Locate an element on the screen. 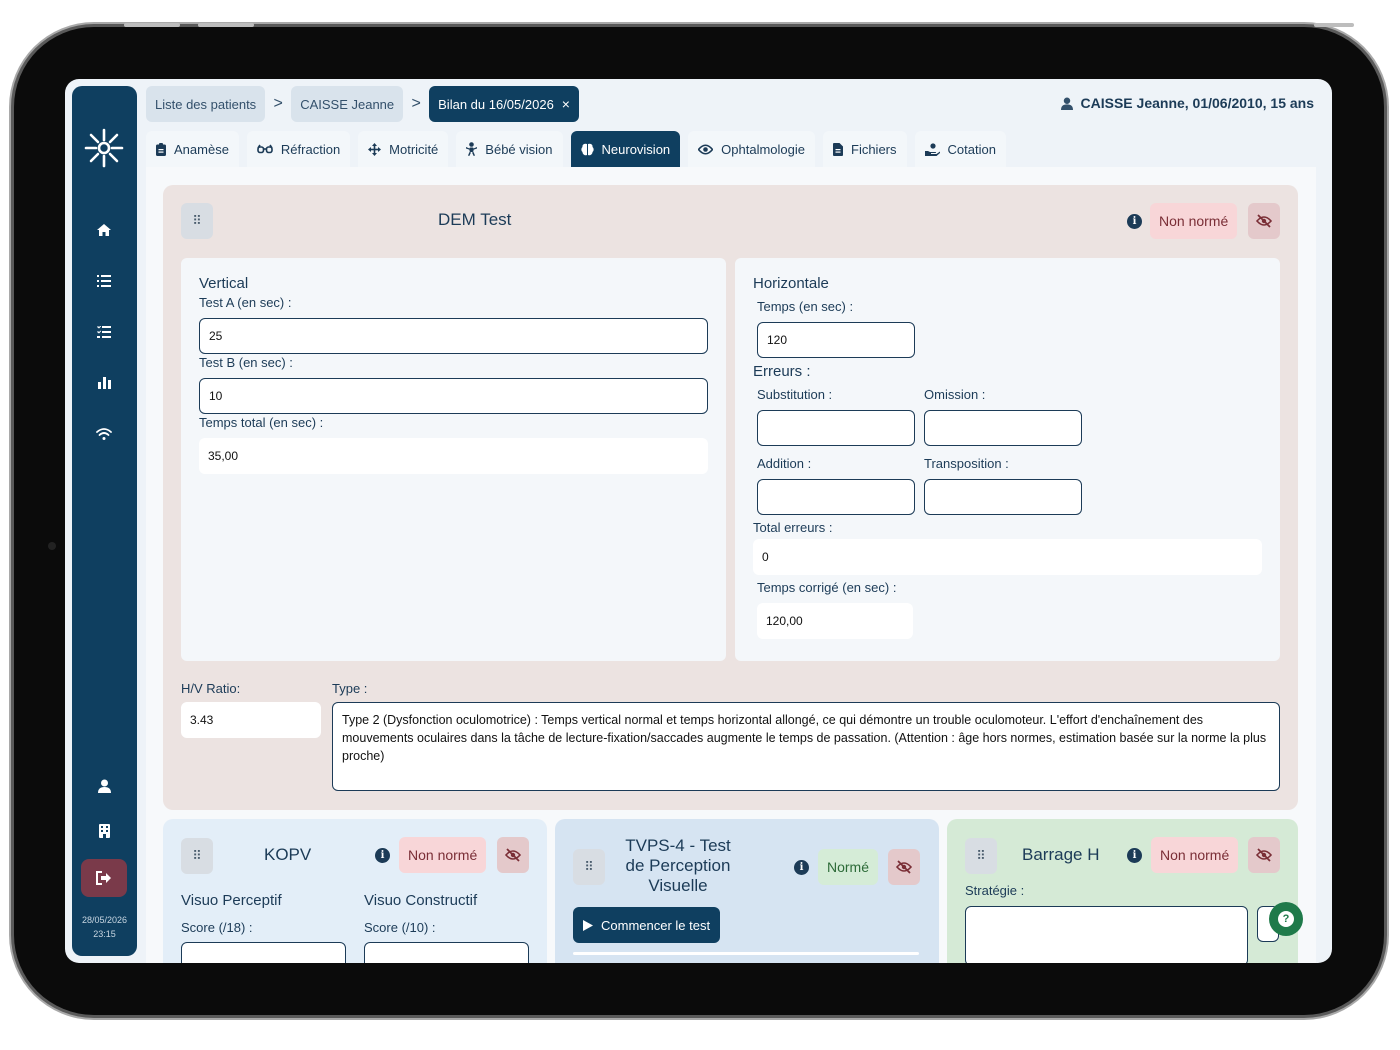 The height and width of the screenshot is (1050, 1400). tab-bebe-vision: Bébé vision is located at coordinates (509, 149).